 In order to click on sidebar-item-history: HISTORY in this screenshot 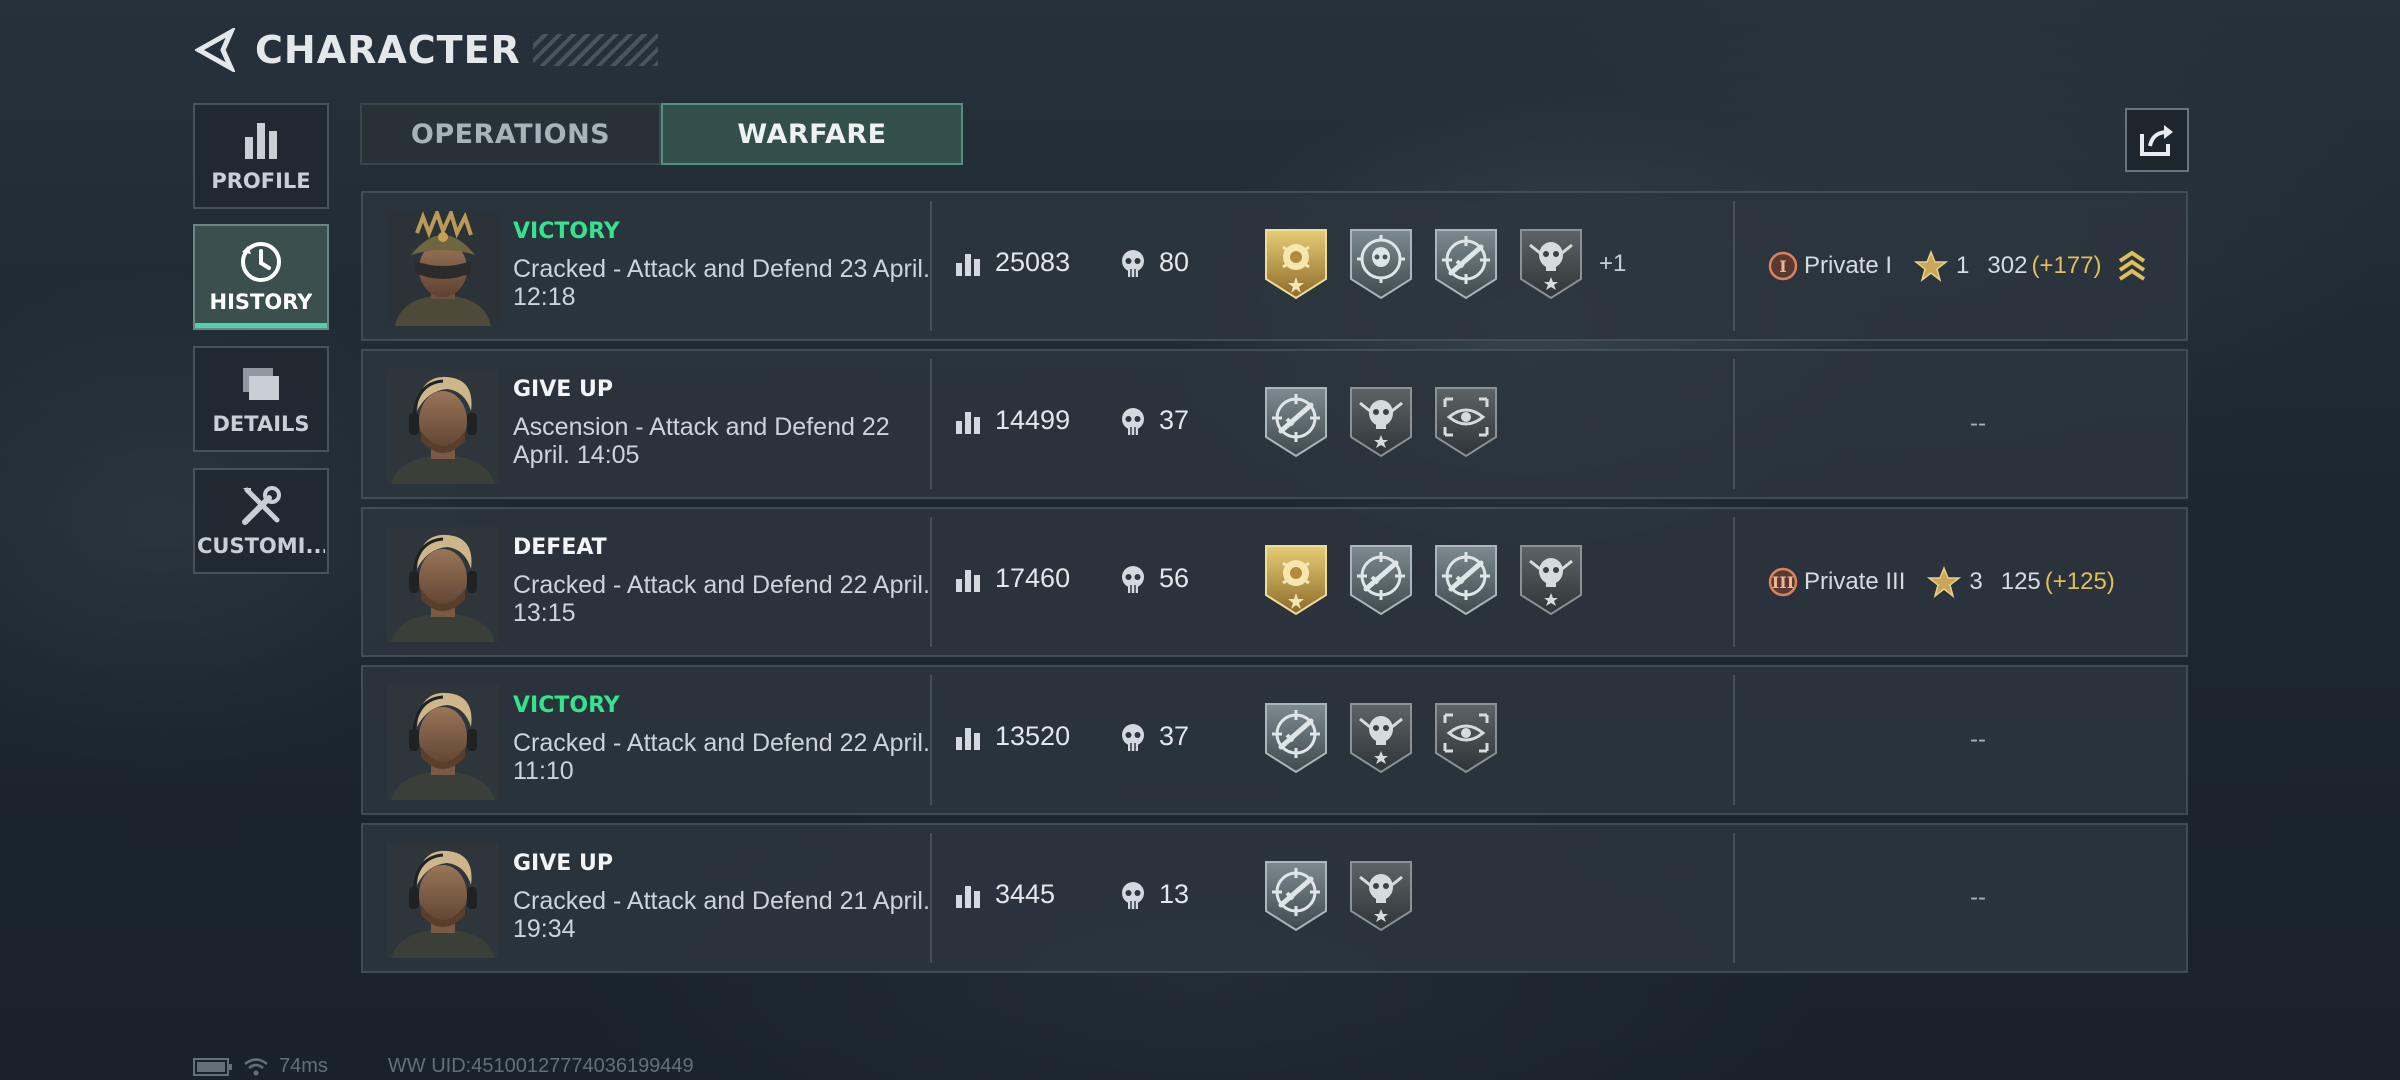, I will do `click(261, 277)`.